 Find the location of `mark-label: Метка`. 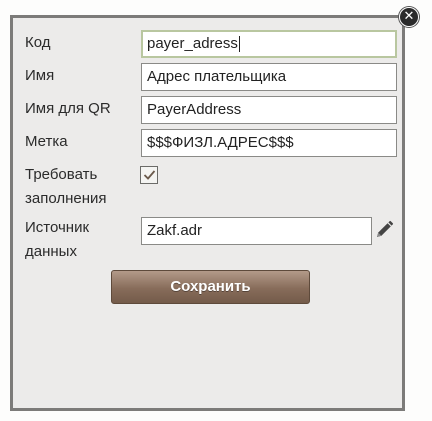

mark-label: Метка is located at coordinates (46, 141).